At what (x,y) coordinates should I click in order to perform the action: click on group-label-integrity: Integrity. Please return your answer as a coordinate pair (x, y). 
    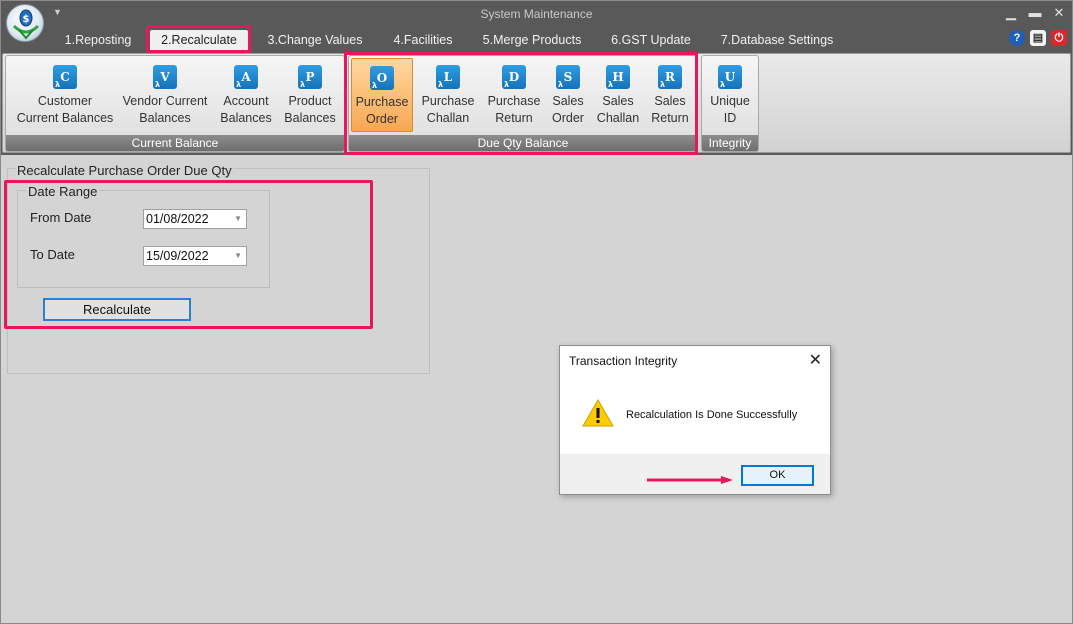
    Looking at the image, I should click on (730, 143).